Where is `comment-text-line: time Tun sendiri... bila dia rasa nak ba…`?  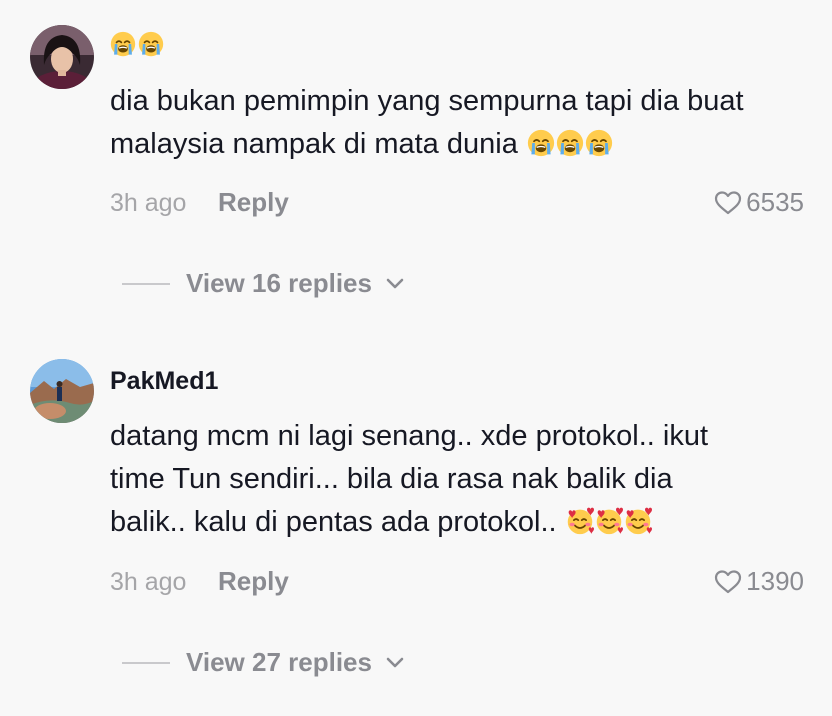 comment-text-line: time Tun sendiri... bila dia rasa nak ba… is located at coordinates (391, 479).